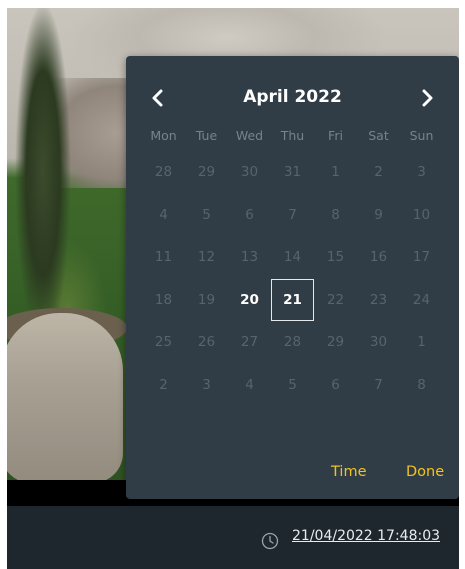 The height and width of the screenshot is (569, 465). Describe the element at coordinates (421, 257) in the screenshot. I see `calendar-day: 17` at that location.